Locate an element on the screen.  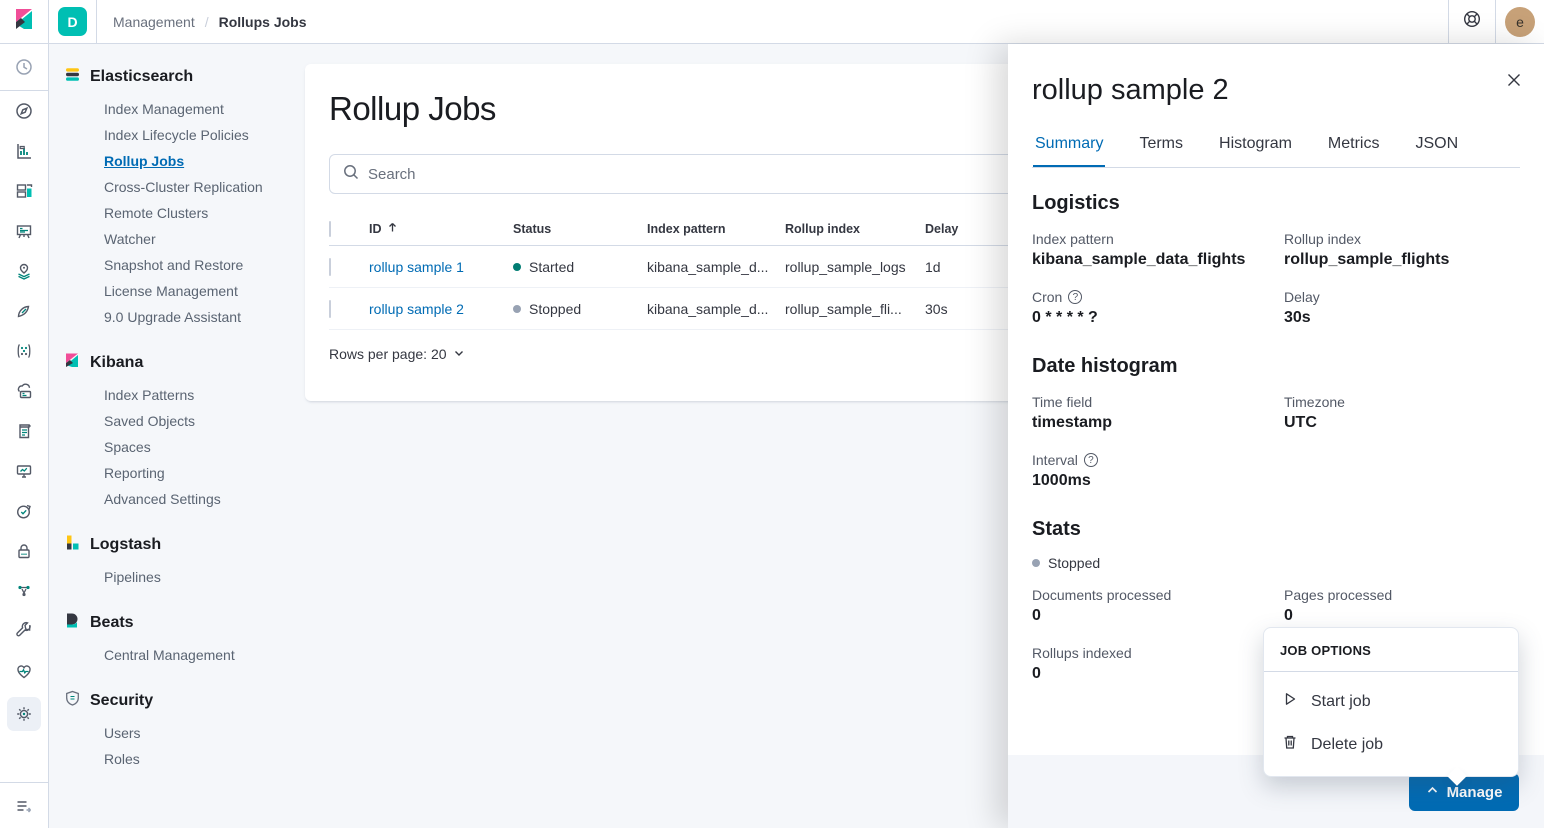
field-interval: Interval 1000ms is located at coordinates (1150, 471).